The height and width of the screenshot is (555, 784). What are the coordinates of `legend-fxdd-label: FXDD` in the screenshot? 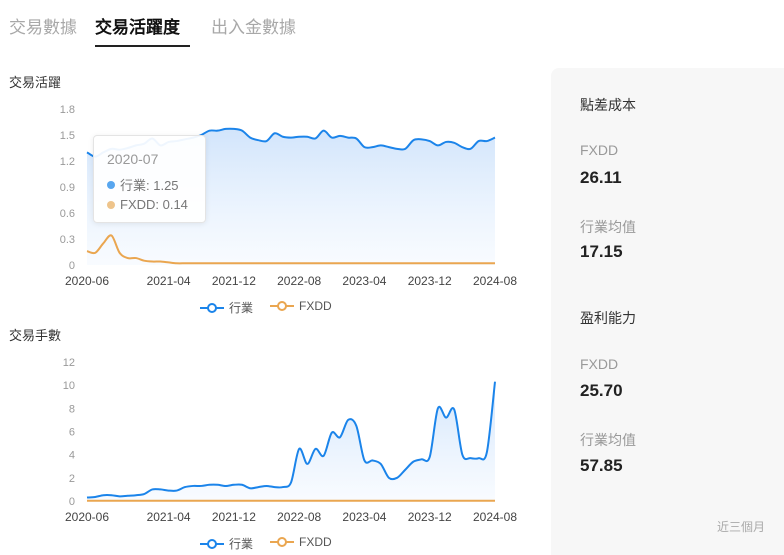 It's located at (315, 542).